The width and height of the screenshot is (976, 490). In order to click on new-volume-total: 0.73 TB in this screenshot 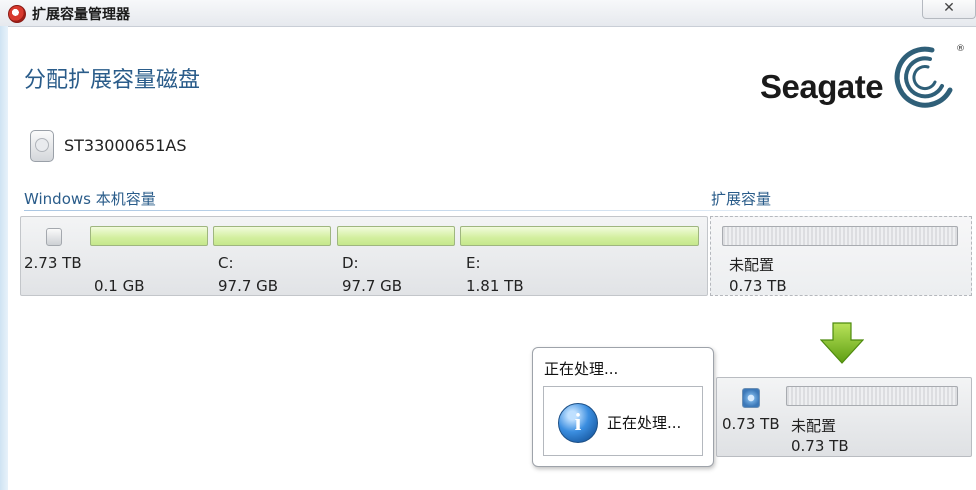, I will do `click(751, 424)`.